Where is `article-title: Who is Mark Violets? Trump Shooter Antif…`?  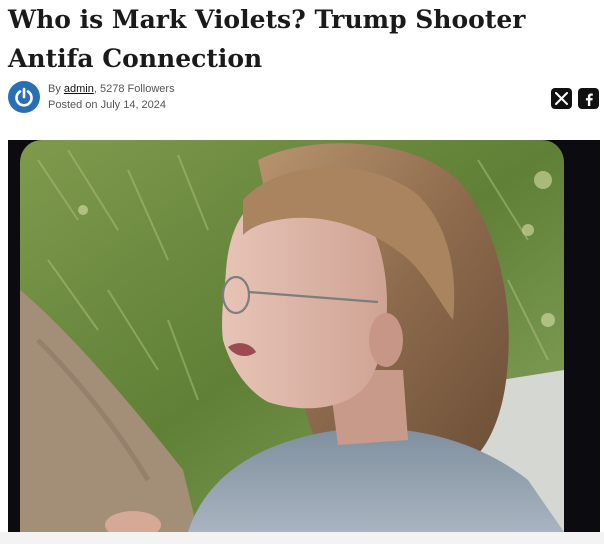 article-title: Who is Mark Violets? Trump Shooter Antif… is located at coordinates (267, 39).